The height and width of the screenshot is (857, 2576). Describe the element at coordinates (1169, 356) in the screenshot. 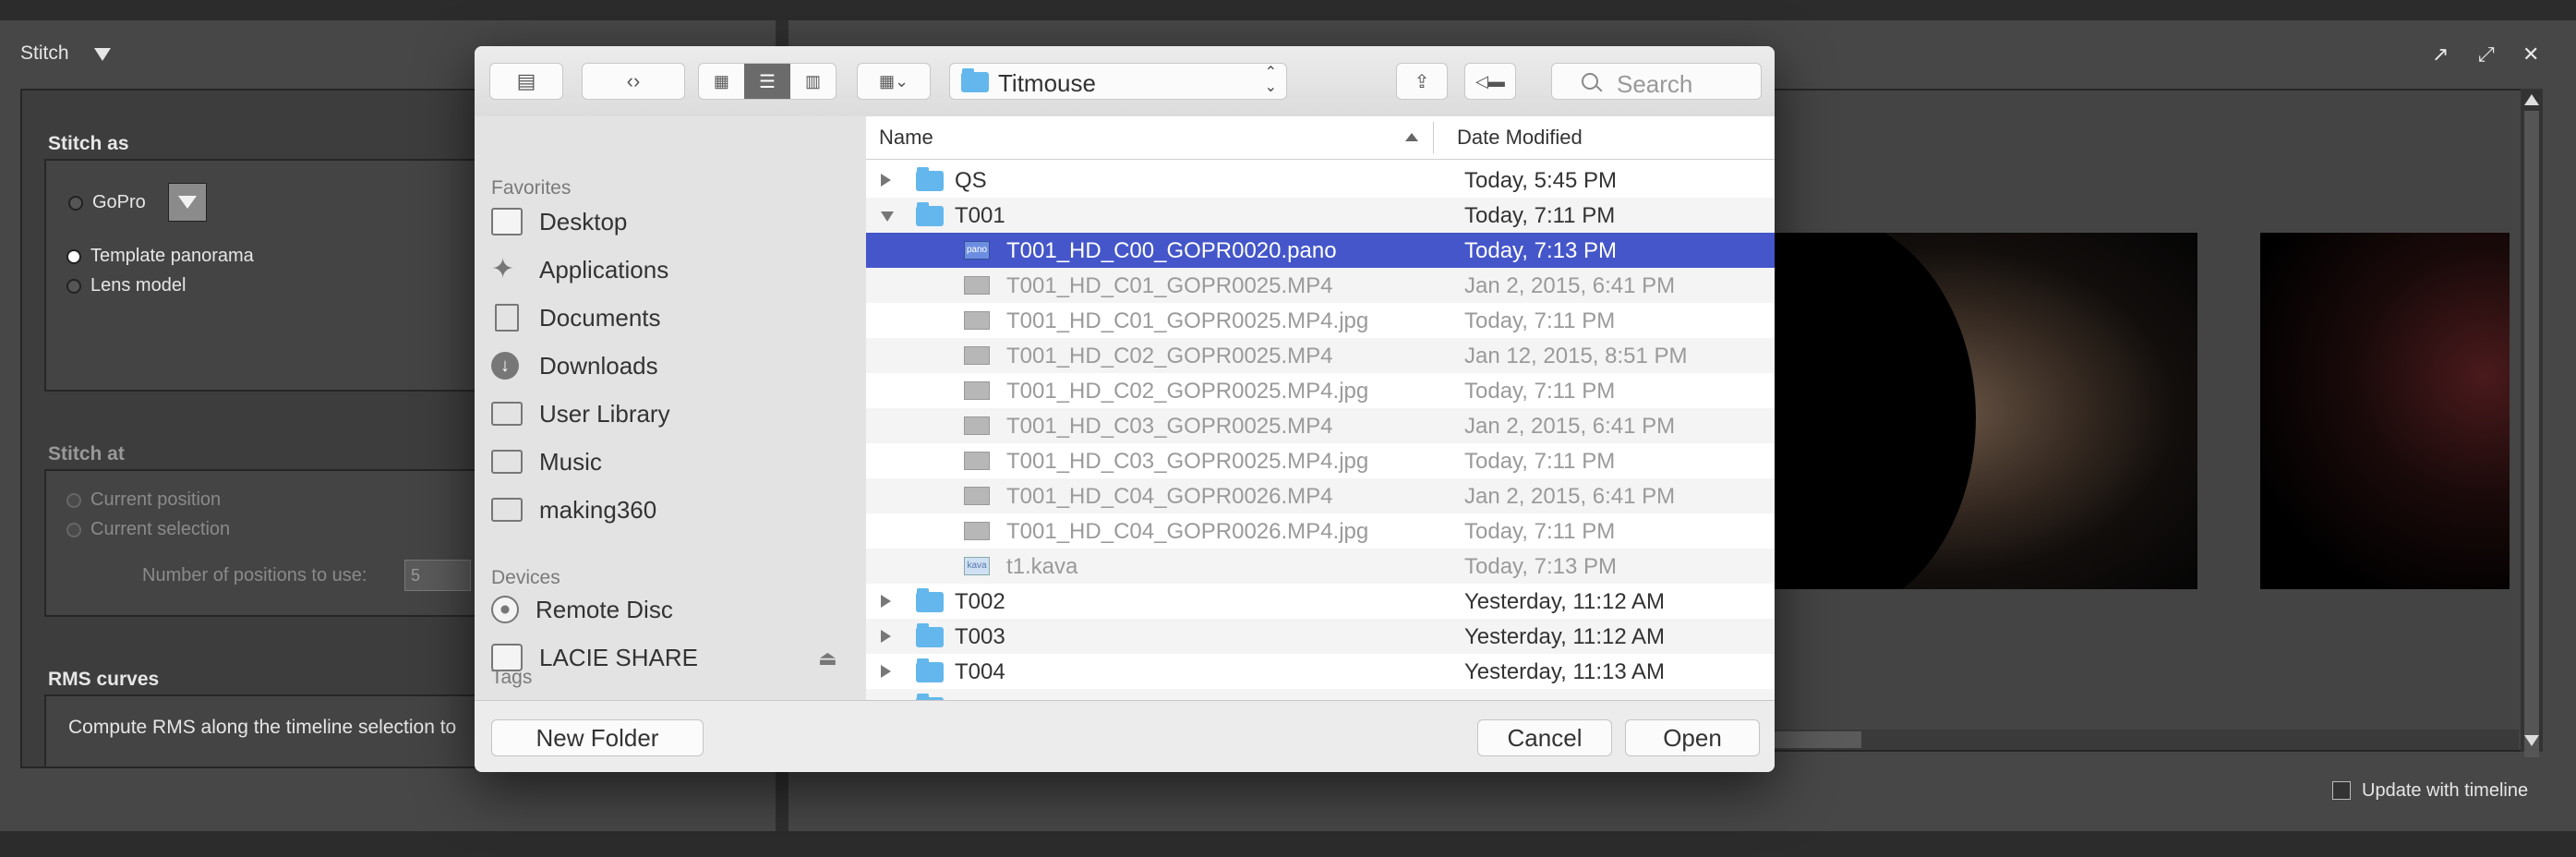

I see `file-name: T001_HD_C02_GOPR0025.MP4` at that location.